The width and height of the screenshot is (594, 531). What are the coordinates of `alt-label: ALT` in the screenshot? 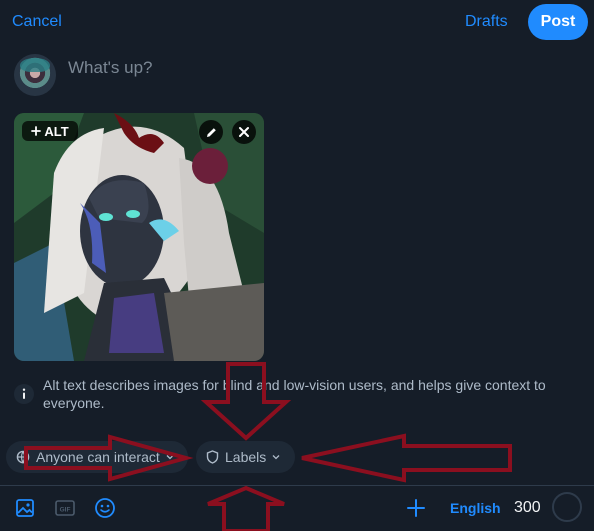 It's located at (56, 131).